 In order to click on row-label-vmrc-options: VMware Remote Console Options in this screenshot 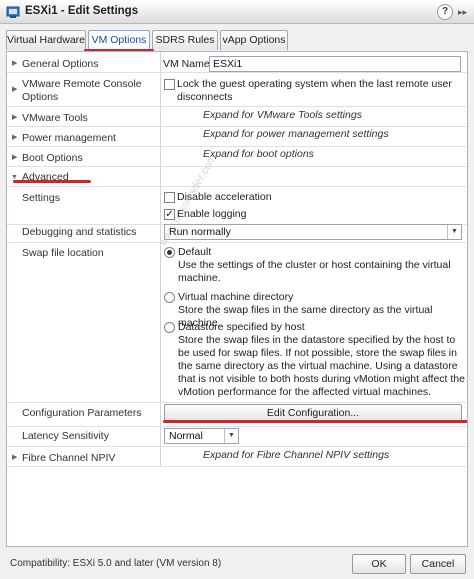, I will do `click(89, 91)`.